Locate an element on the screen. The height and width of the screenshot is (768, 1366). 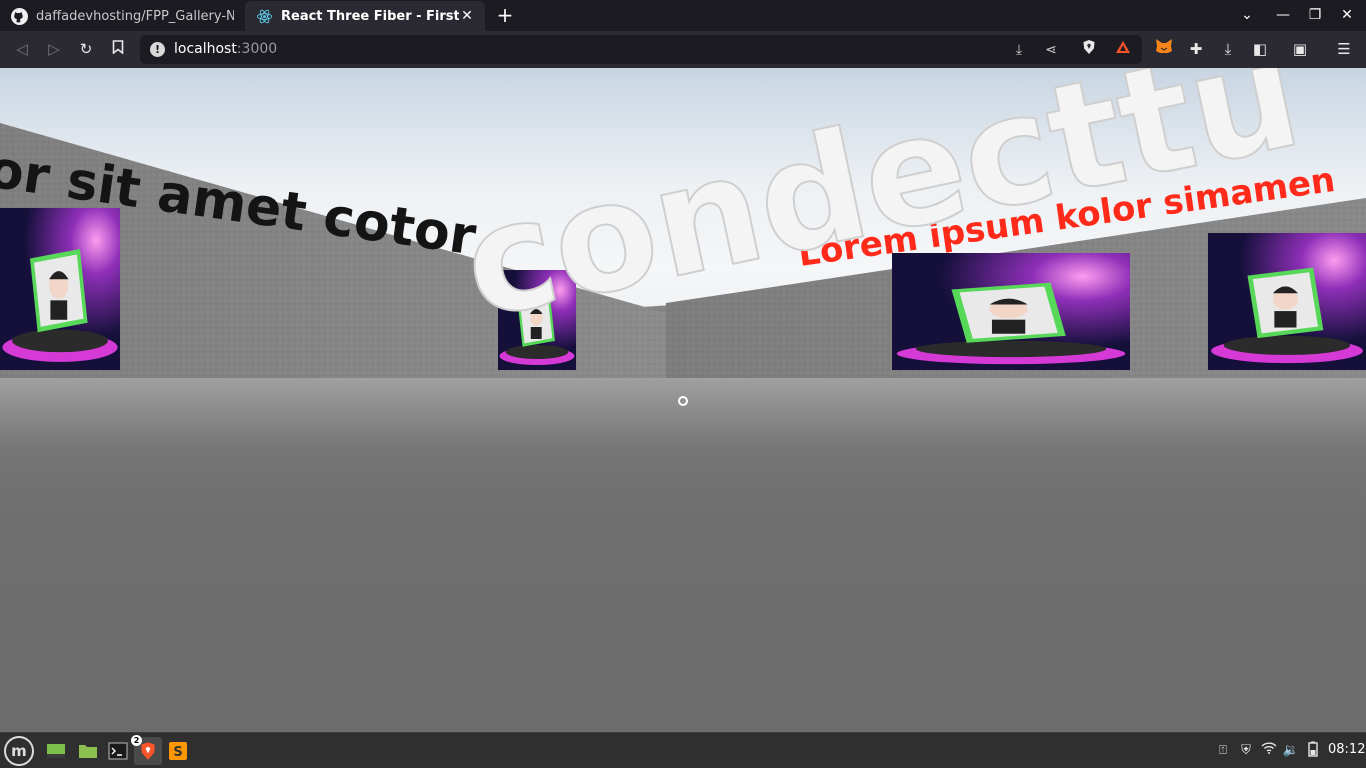
desktop-taskbar: m 2 S ⍐ ⛨ 🔉 08:12 is located at coordinates (683, 750).